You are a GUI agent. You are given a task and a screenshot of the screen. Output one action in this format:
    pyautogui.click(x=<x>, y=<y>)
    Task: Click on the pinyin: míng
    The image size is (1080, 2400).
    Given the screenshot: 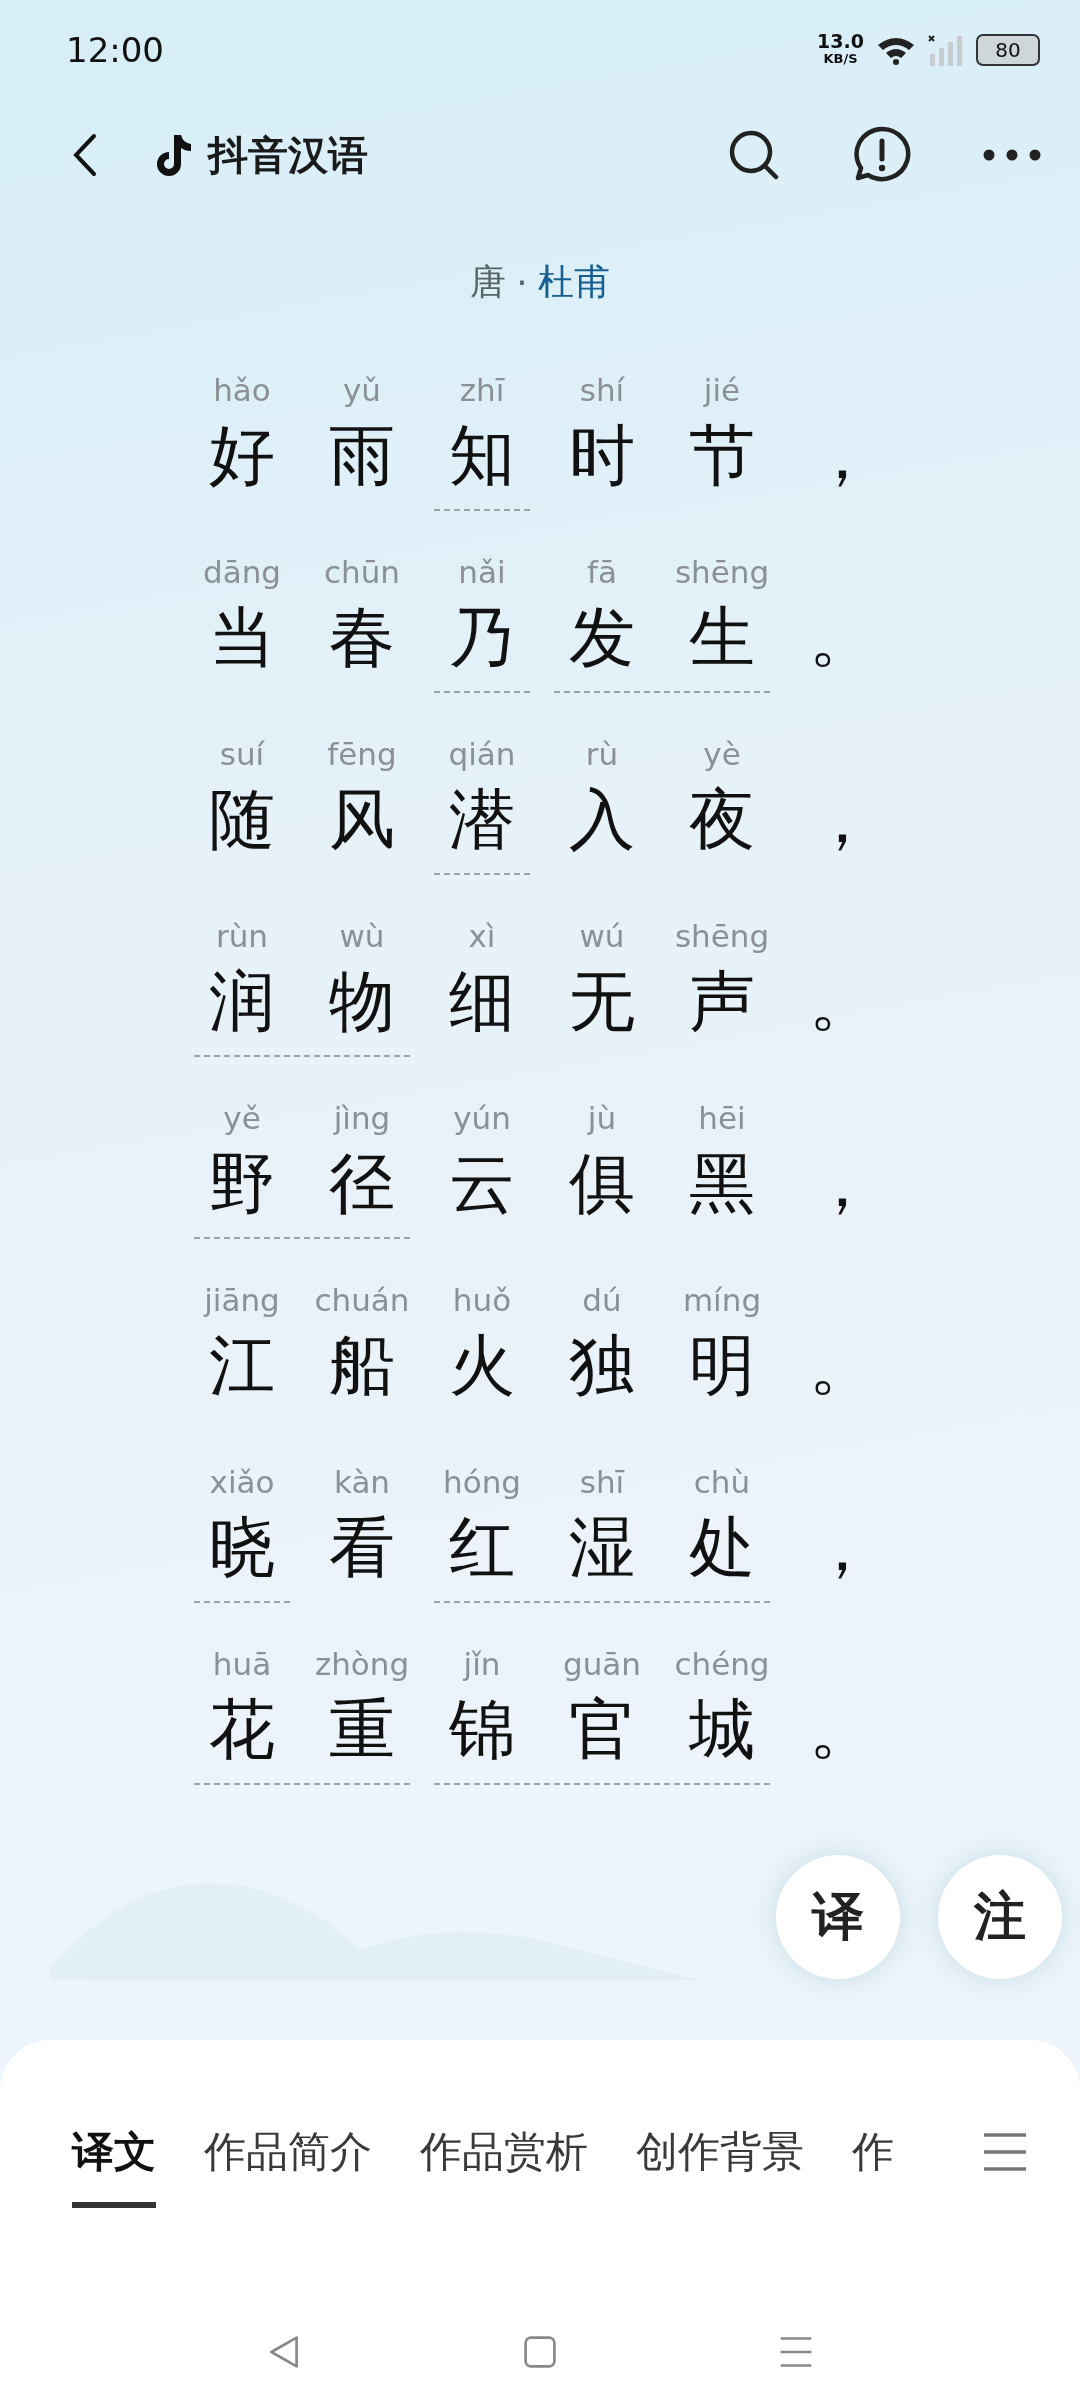 What is the action you would take?
    pyautogui.click(x=722, y=1300)
    